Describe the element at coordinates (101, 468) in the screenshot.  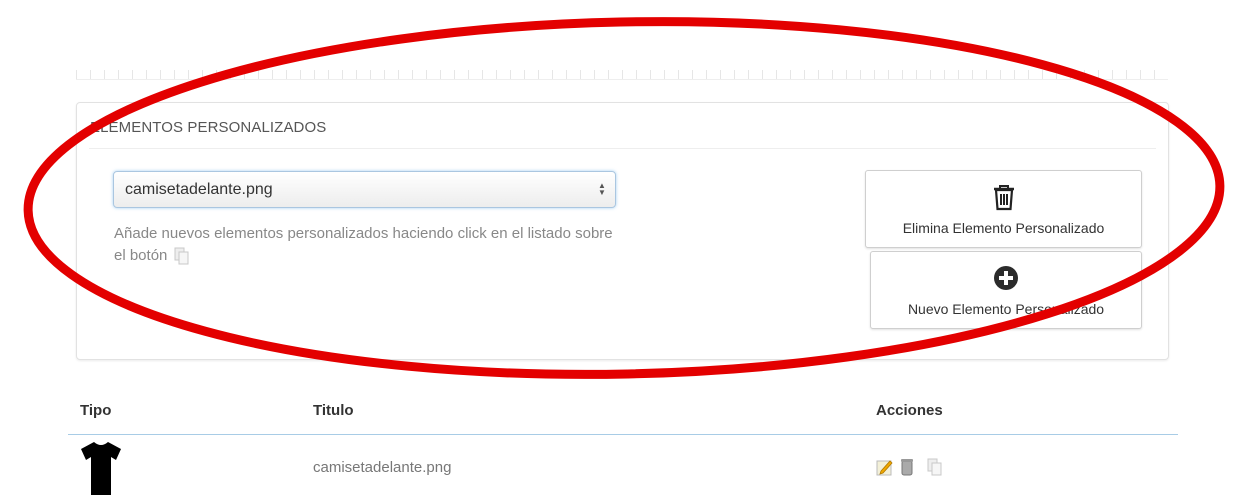
I see `tshirt-icon` at that location.